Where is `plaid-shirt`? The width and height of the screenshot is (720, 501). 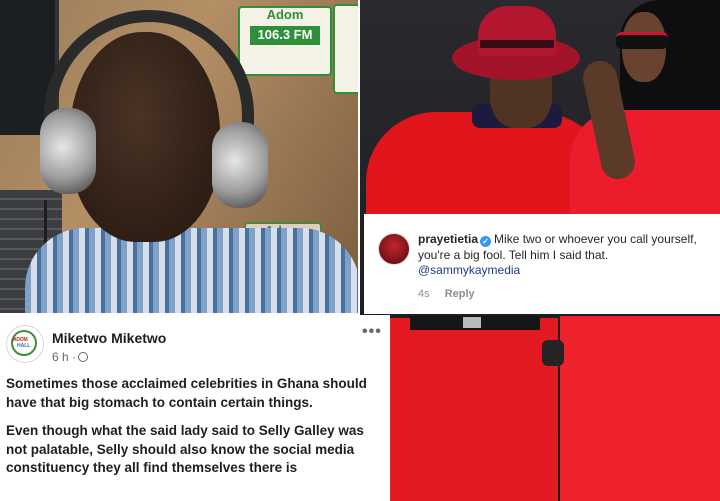 plaid-shirt is located at coordinates (191, 270).